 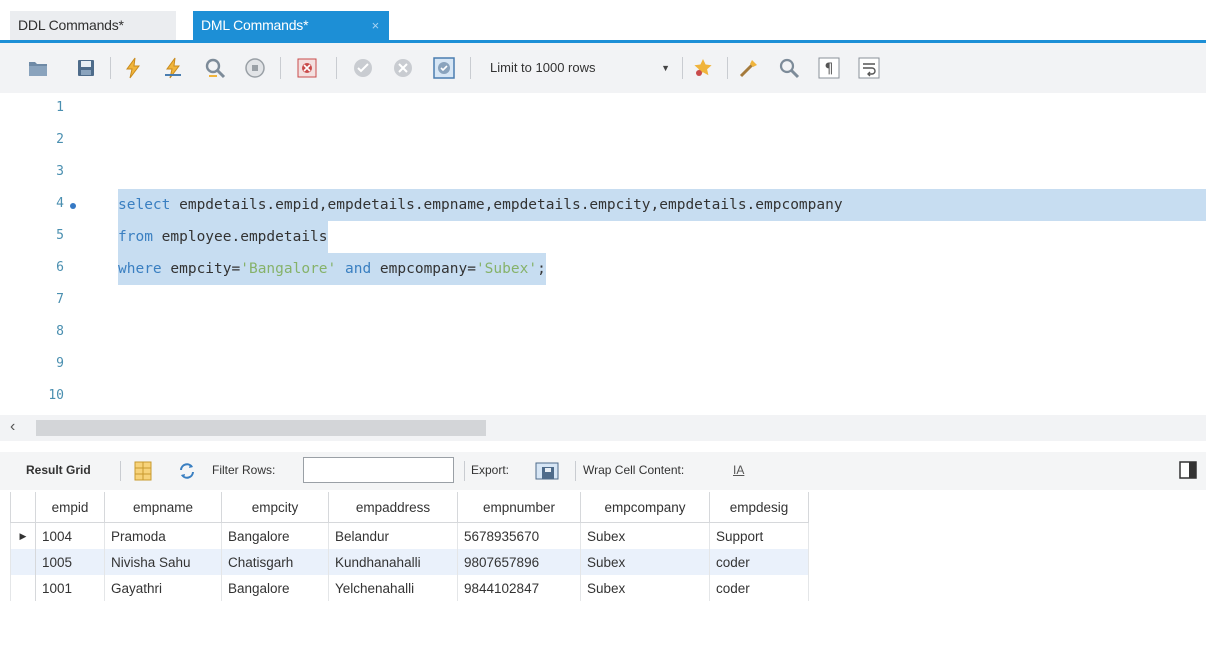 What do you see at coordinates (60, 139) in the screenshot?
I see `line-number: 2` at bounding box center [60, 139].